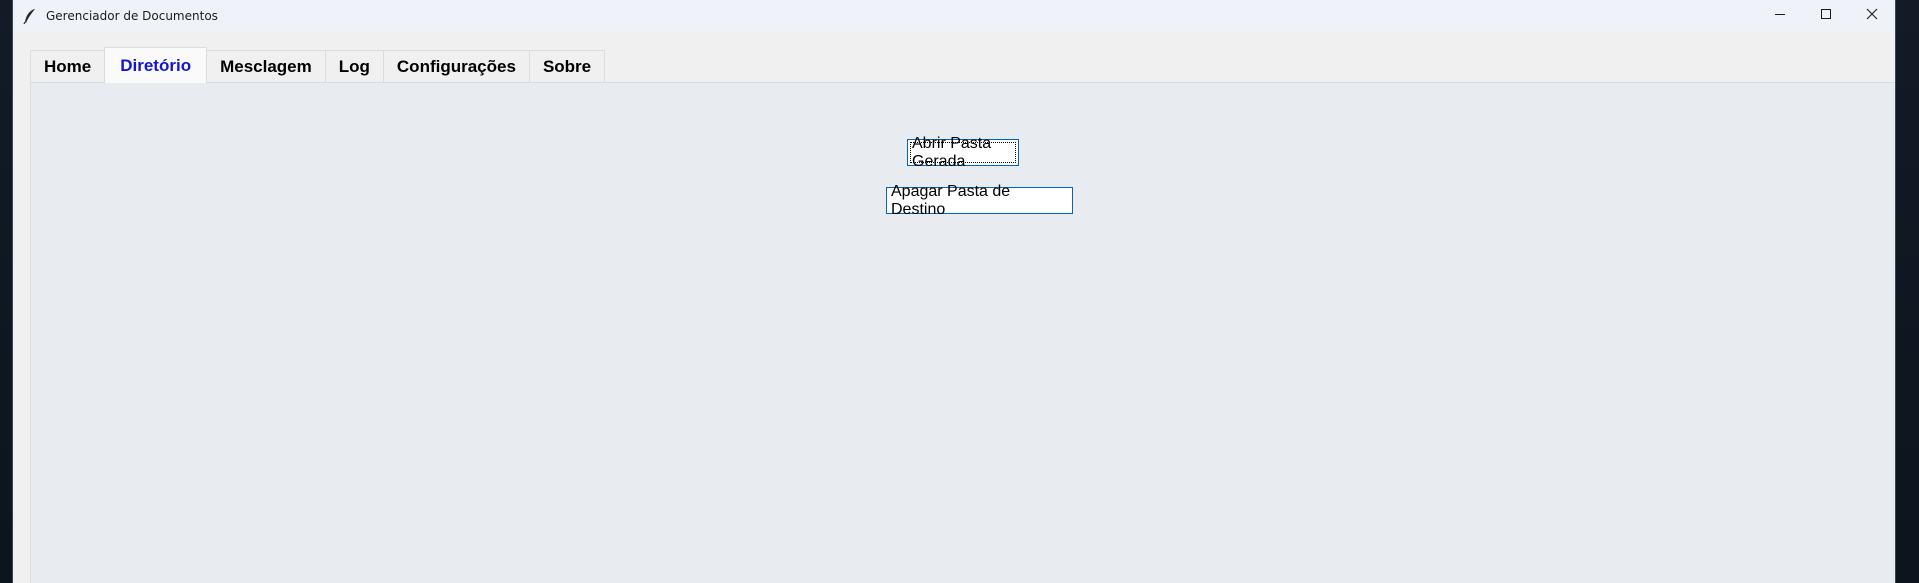 Image resolution: width=1919 pixels, height=583 pixels. What do you see at coordinates (132, 15) in the screenshot?
I see `window-title: Gerenciador de Documentos` at bounding box center [132, 15].